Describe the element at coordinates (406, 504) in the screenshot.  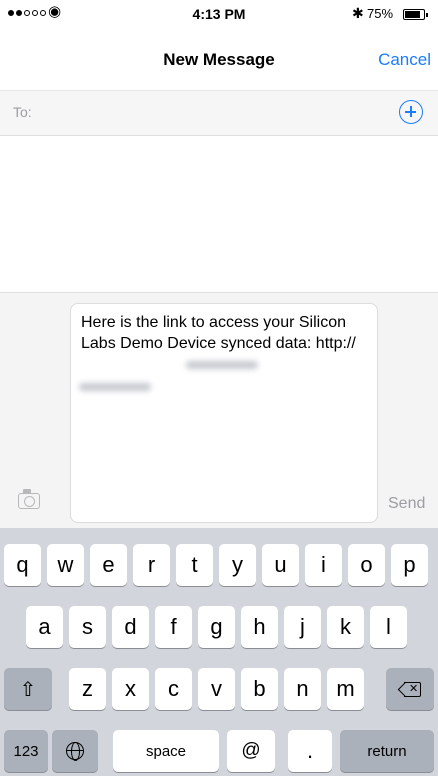
I see `send-button: Send` at that location.